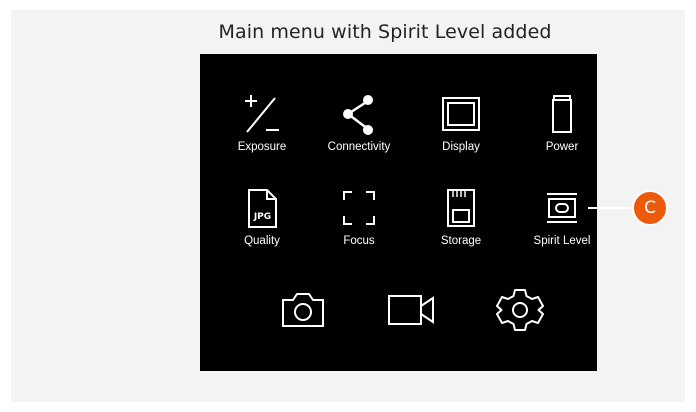 This screenshot has width=696, height=412. I want to click on jpg-file-icon: JPG, so click(262, 208).